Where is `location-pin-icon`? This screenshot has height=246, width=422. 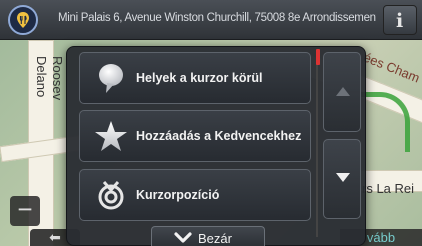
location-pin-icon is located at coordinates (23, 20).